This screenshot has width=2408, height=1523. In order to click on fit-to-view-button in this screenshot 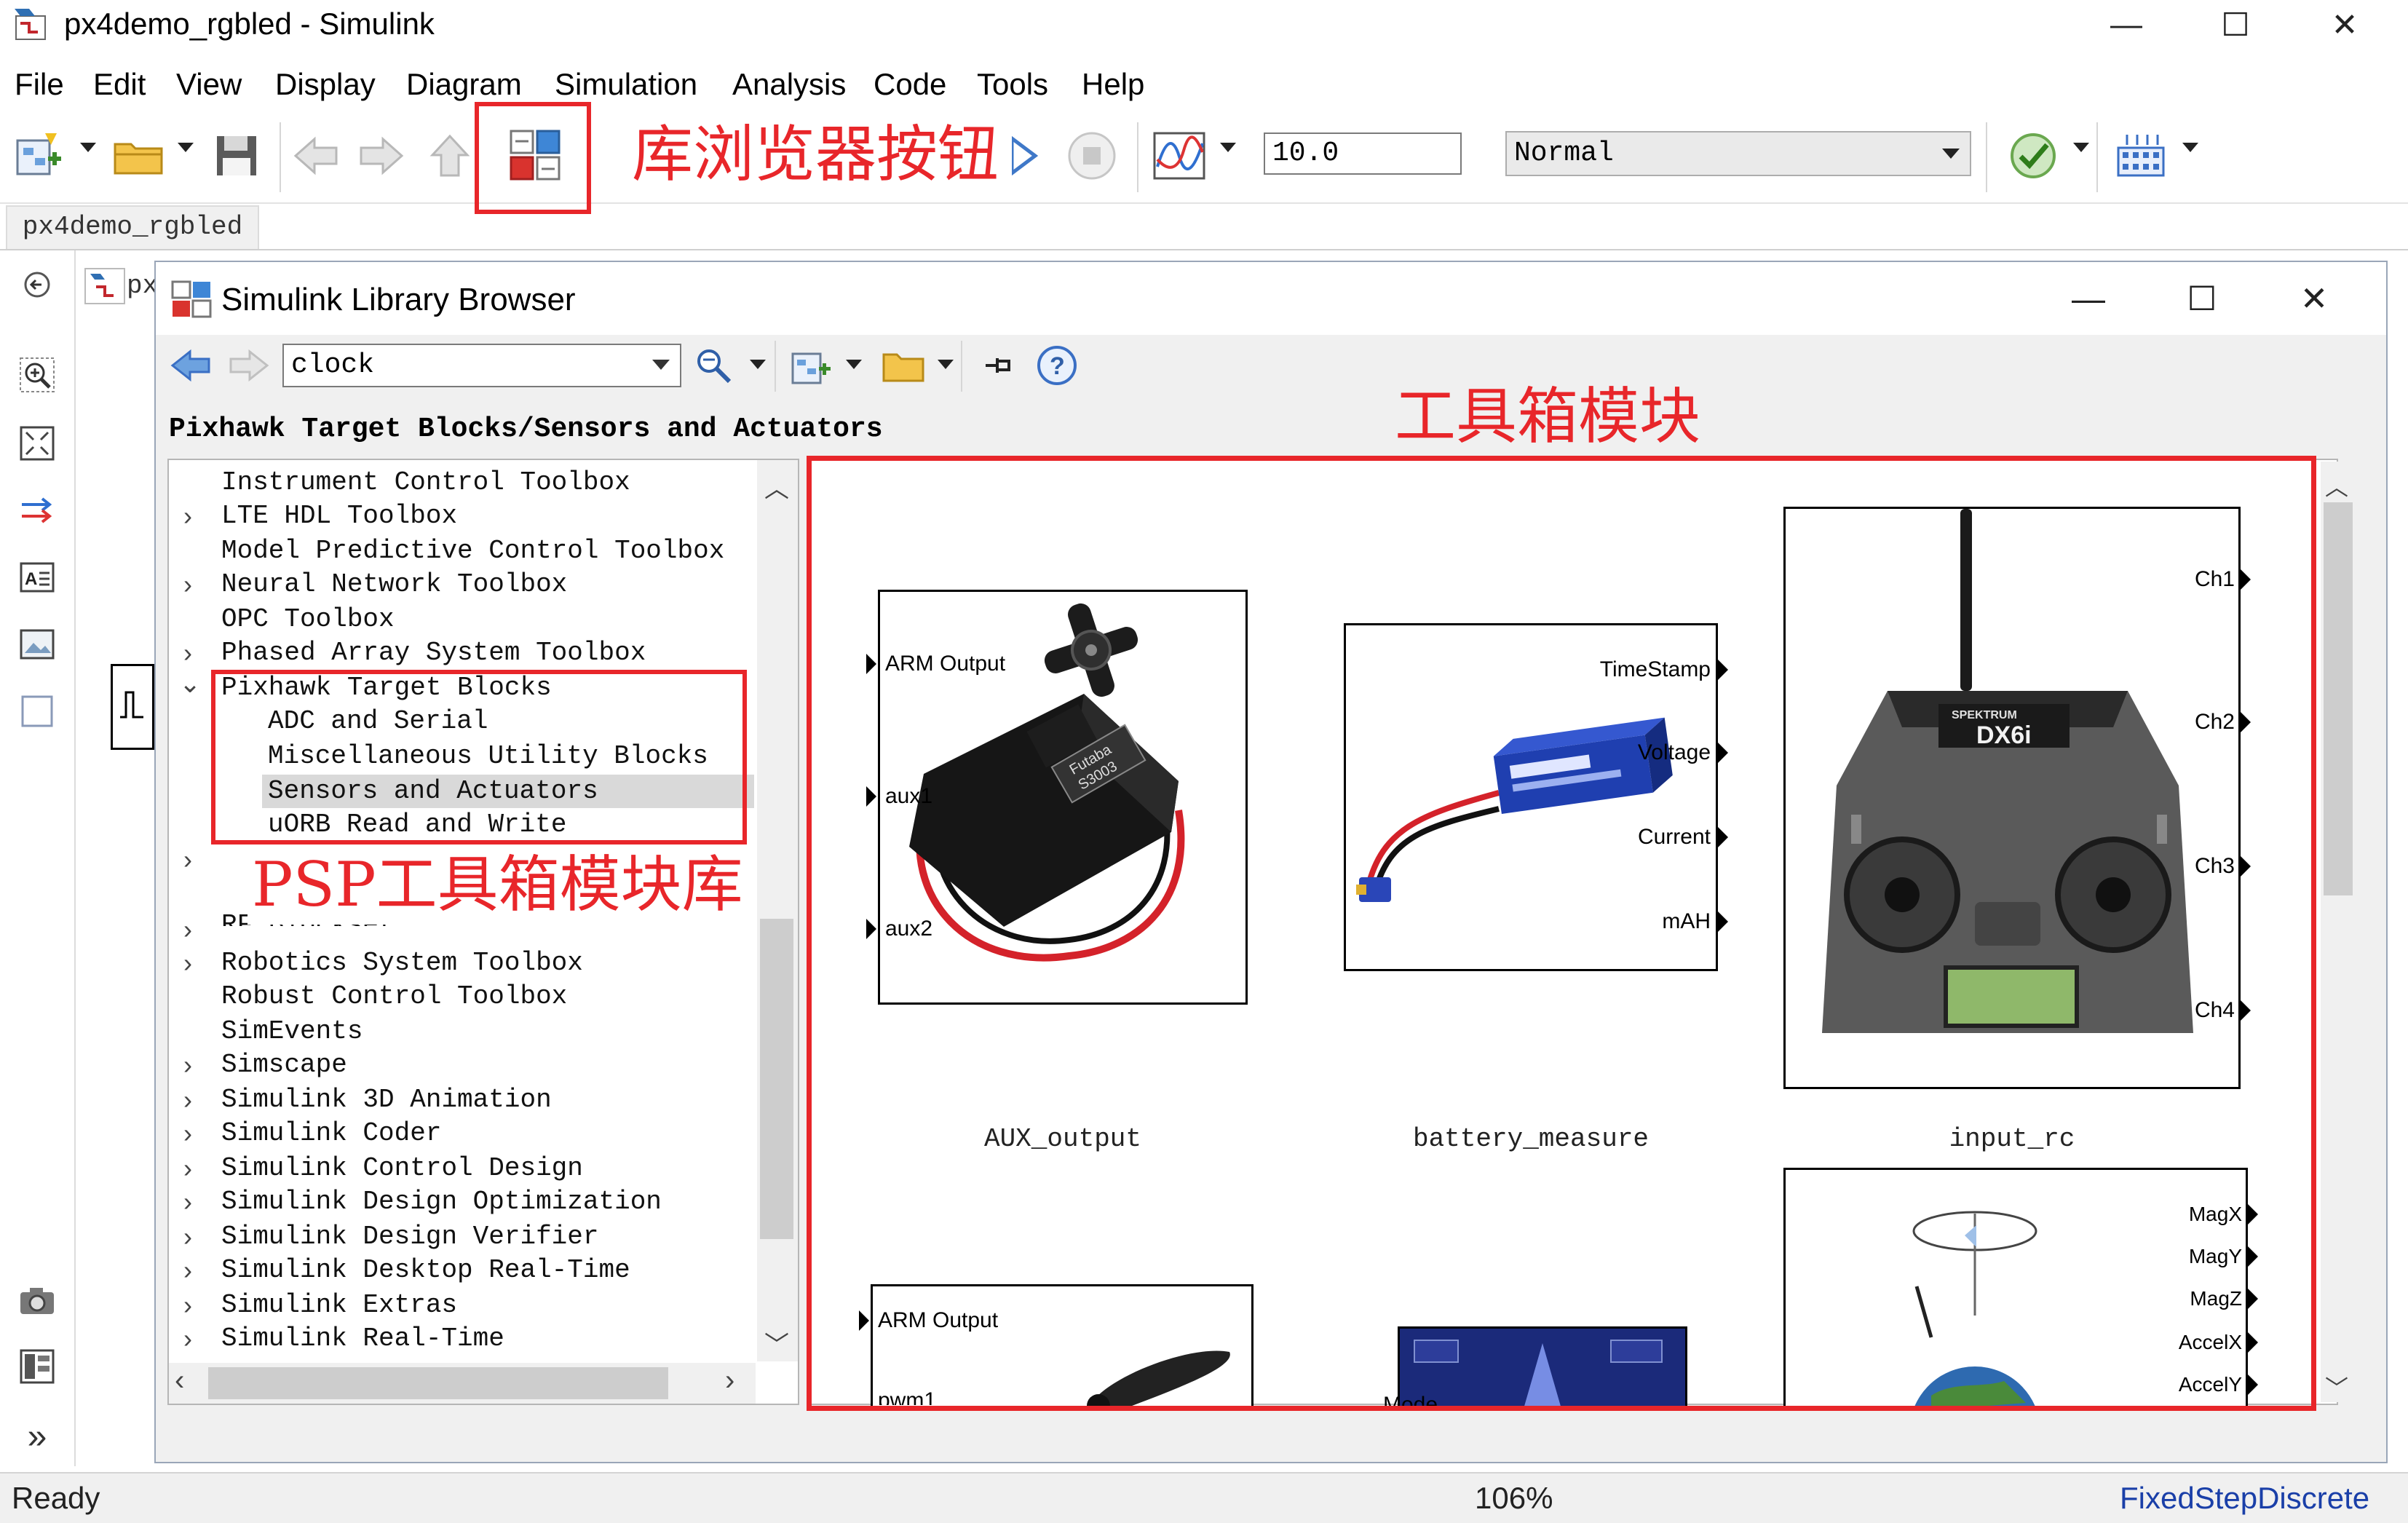, I will do `click(37, 443)`.